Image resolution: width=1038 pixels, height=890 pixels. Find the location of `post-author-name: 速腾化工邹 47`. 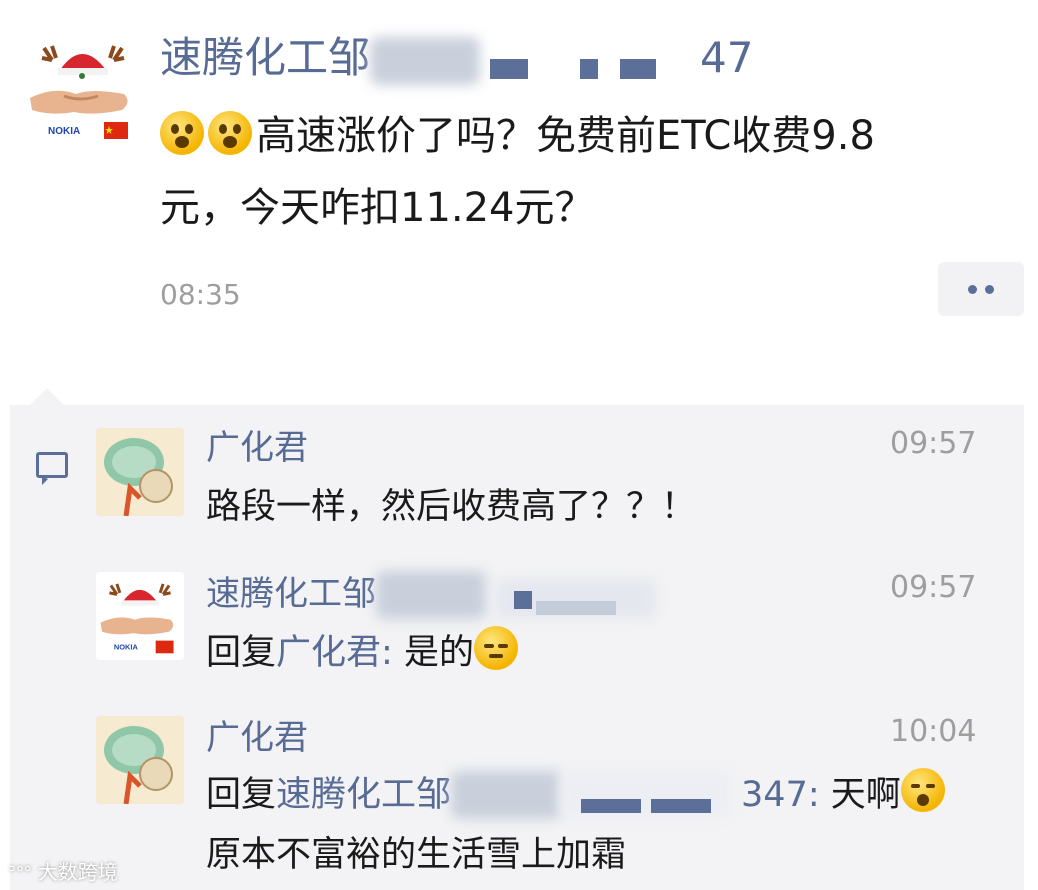

post-author-name: 速腾化工邹 47 is located at coordinates (456, 59).